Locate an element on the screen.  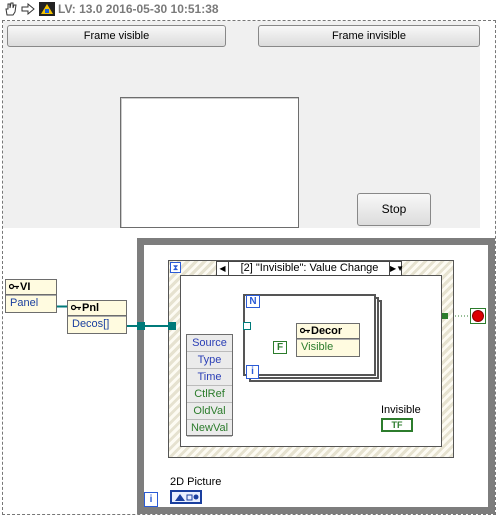
vi-node-property: Panel is located at coordinates (31, 302).